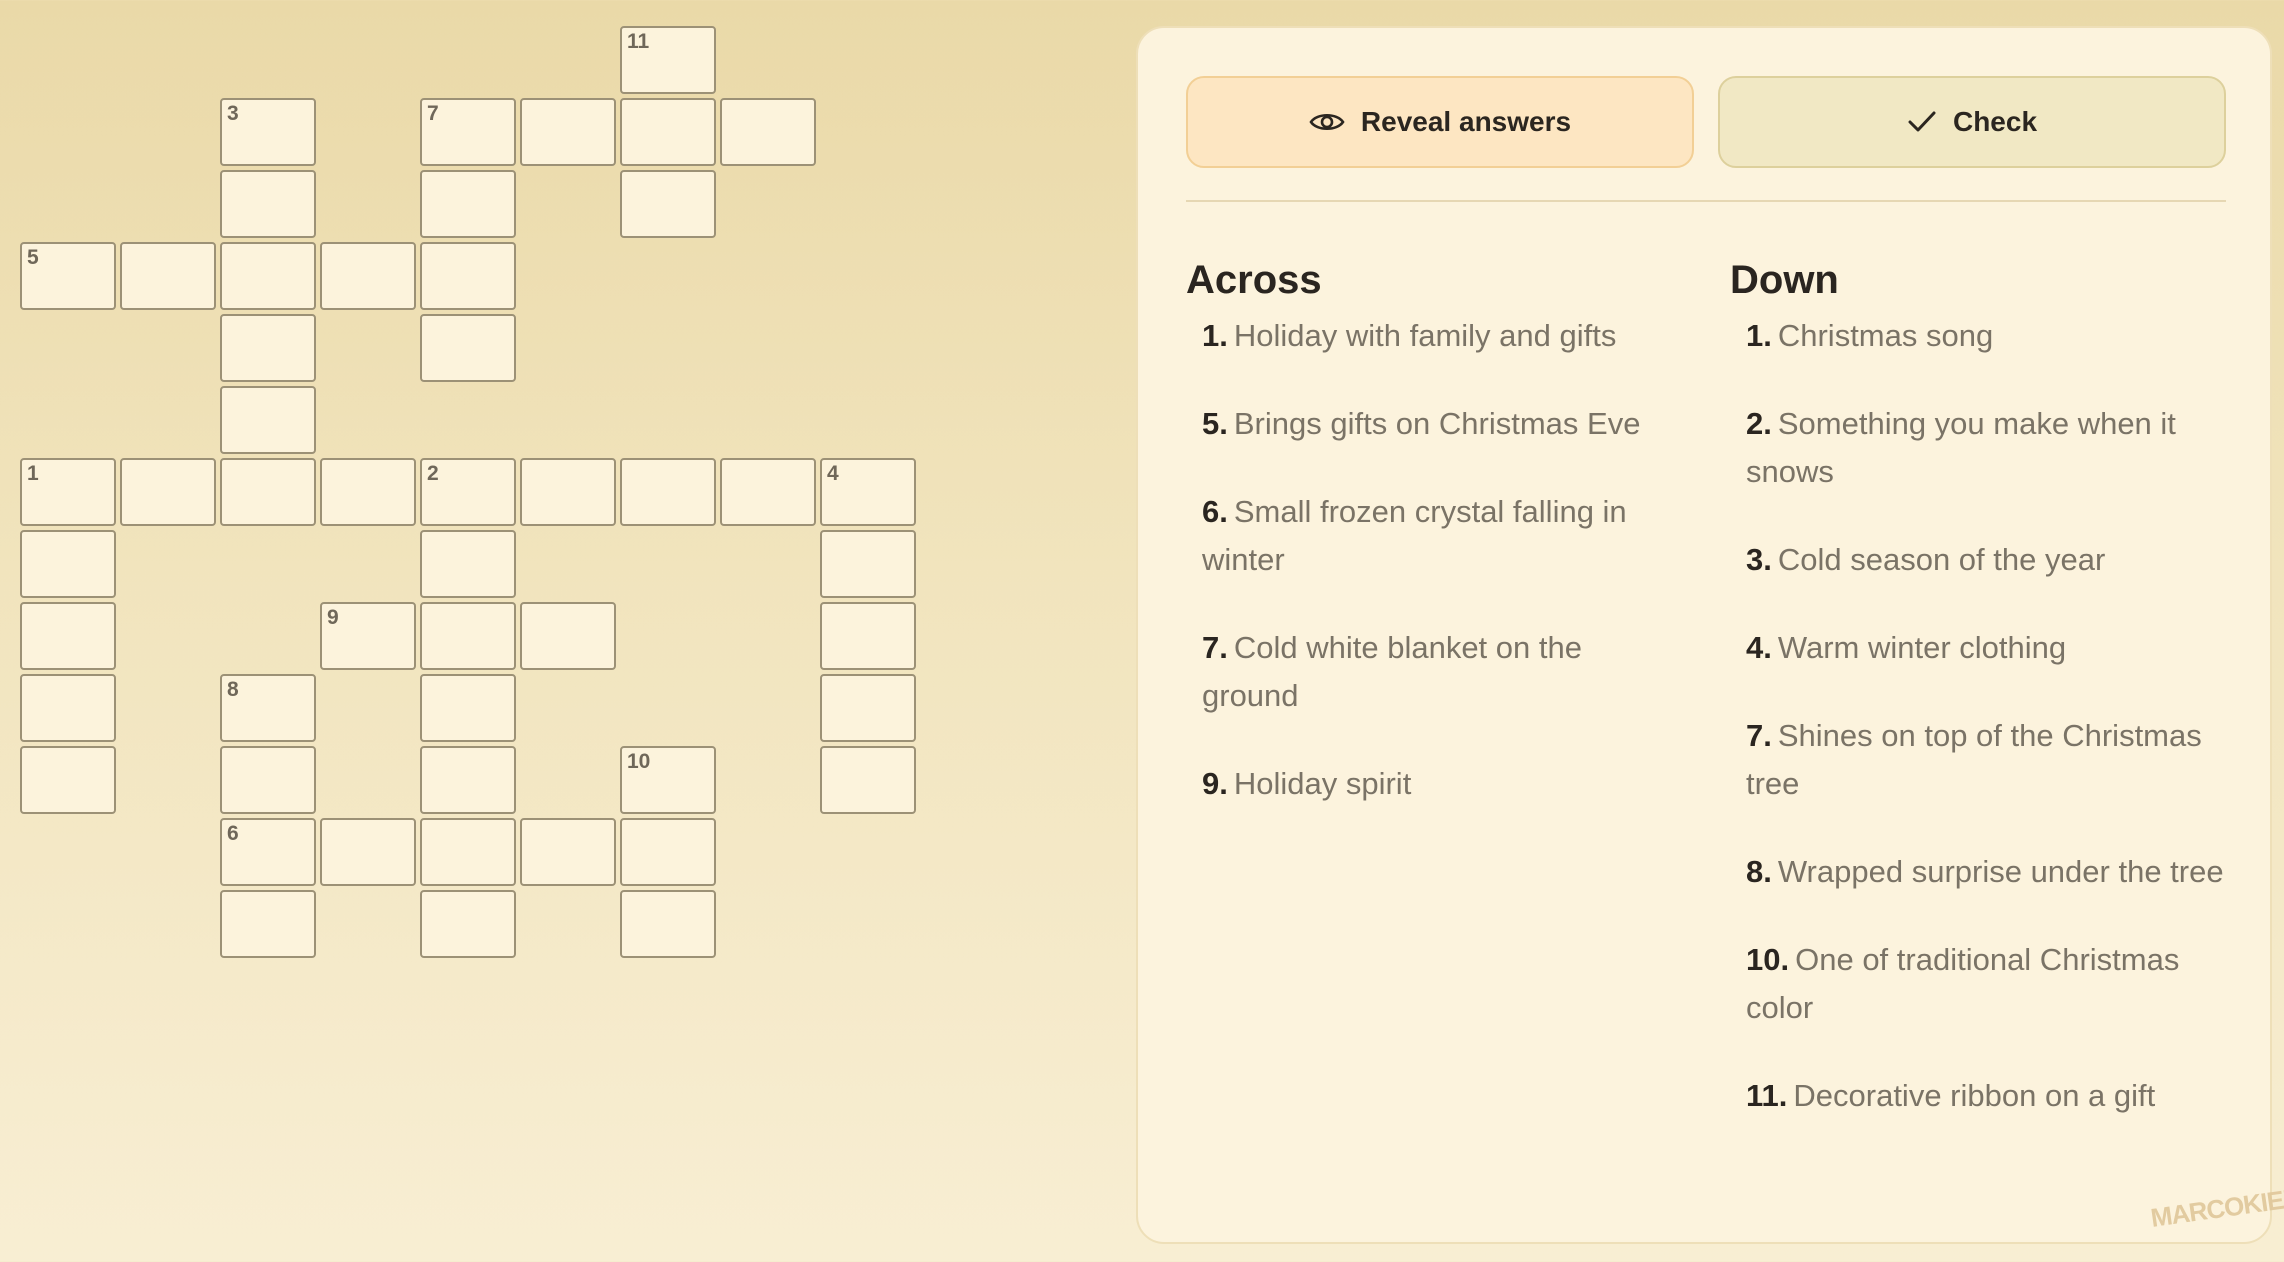 This screenshot has height=1262, width=2284. I want to click on clue-down: 1. Christmas song, so click(1986, 336).